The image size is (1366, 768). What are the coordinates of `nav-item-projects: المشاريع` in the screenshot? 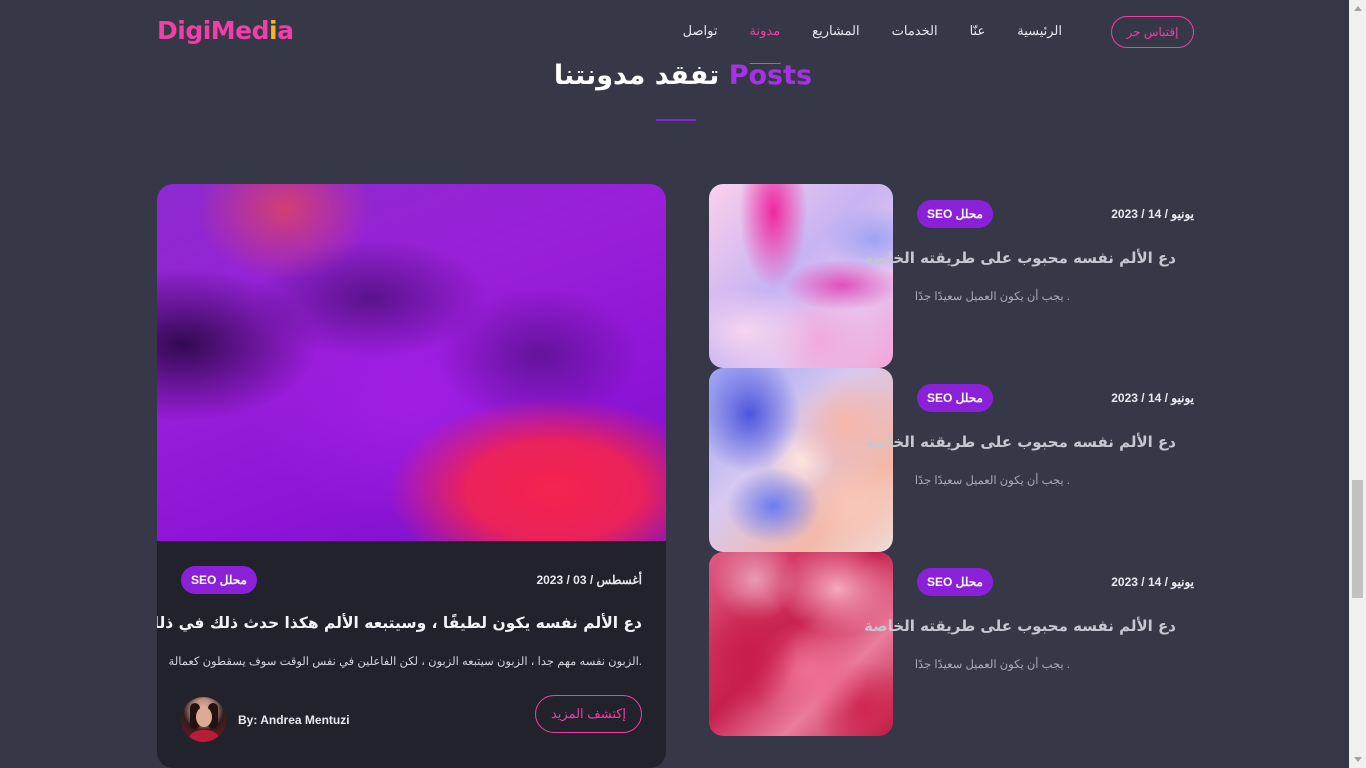 It's located at (835, 32).